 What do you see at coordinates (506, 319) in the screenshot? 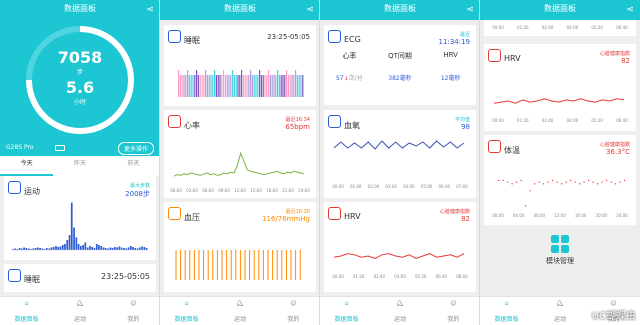
I see `nav-dashboard-label: 数据面板` at bounding box center [506, 319].